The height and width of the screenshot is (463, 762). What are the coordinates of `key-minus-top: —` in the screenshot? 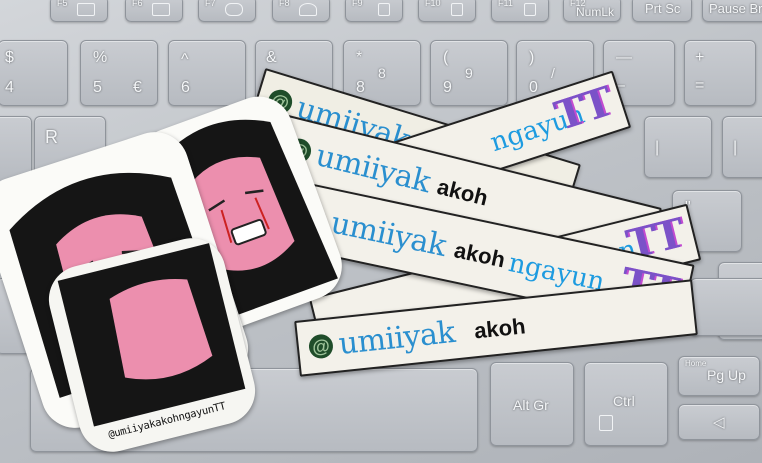 It's located at (624, 57).